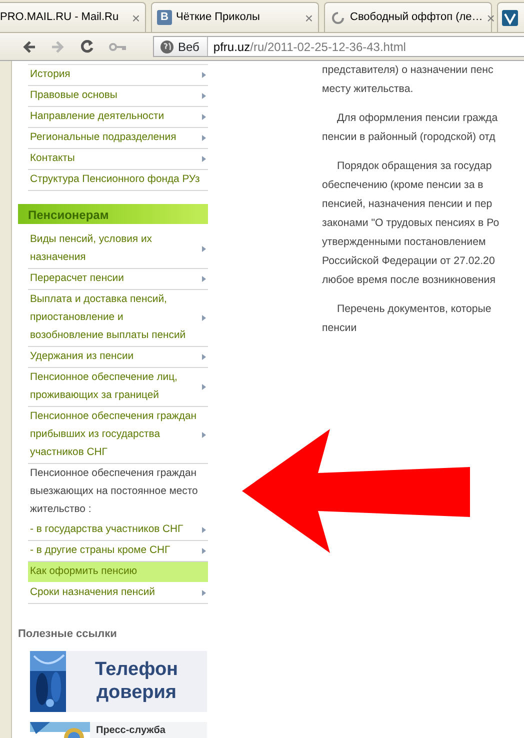  Describe the element at coordinates (118, 249) in the screenshot. I see `menu-item: Виды пенсий, условия их назначения` at that location.